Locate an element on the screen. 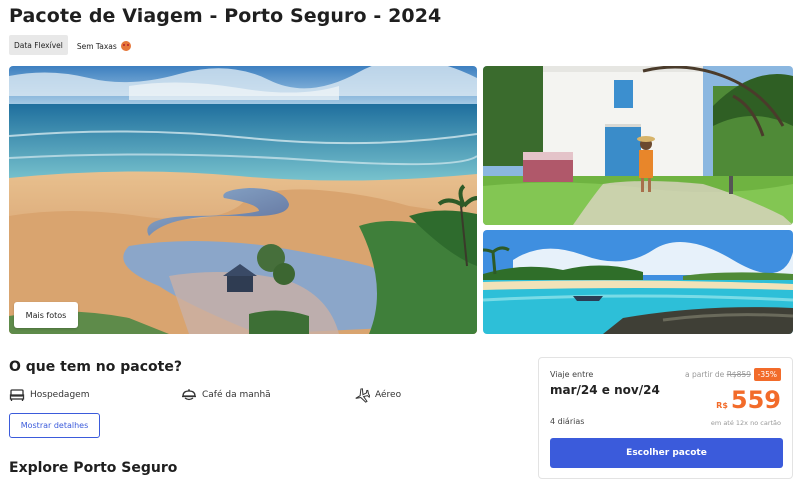  nights-count: 4 diárias is located at coordinates (567, 421).